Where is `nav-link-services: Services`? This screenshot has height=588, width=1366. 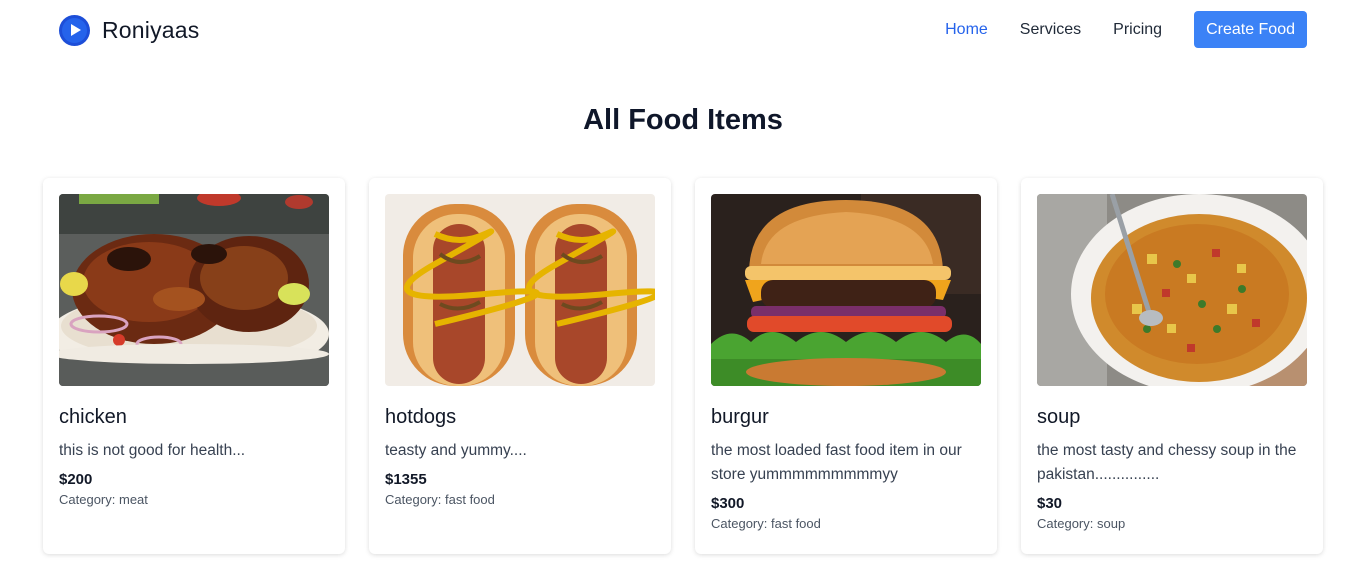
nav-link-services: Services is located at coordinates (1050, 30).